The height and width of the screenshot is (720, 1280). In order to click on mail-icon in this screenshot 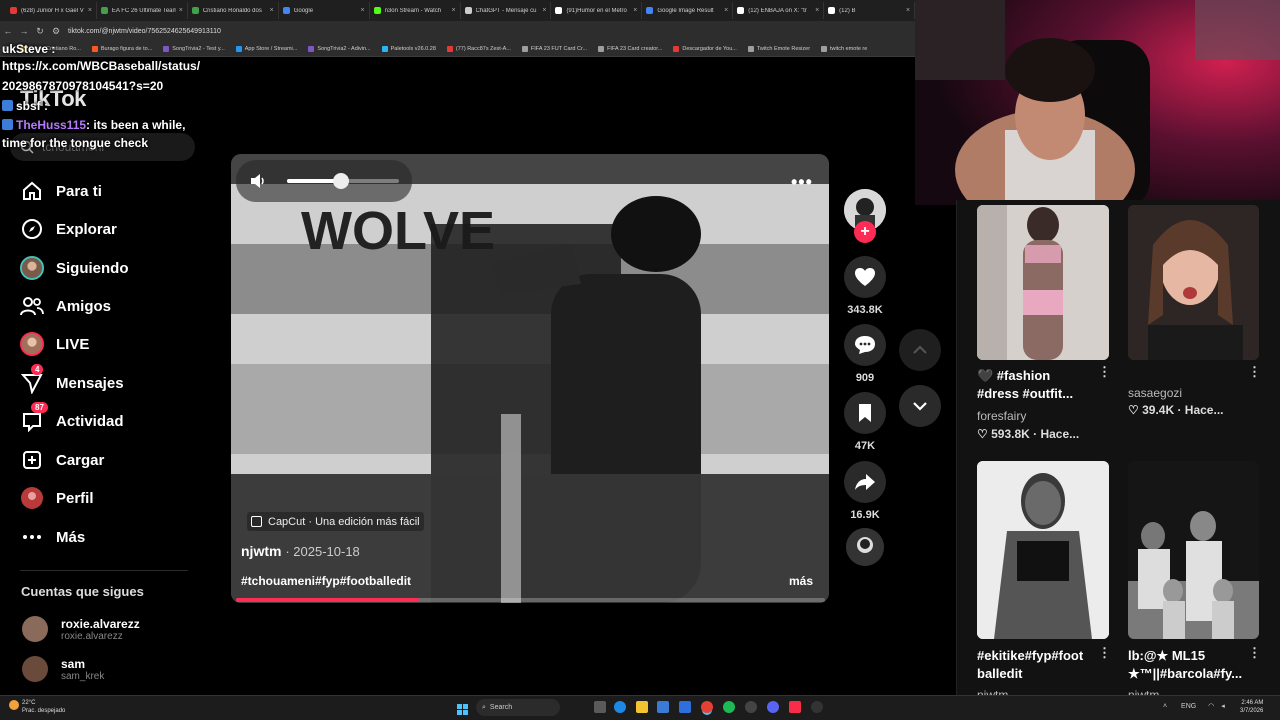, I will do `click(685, 707)`.